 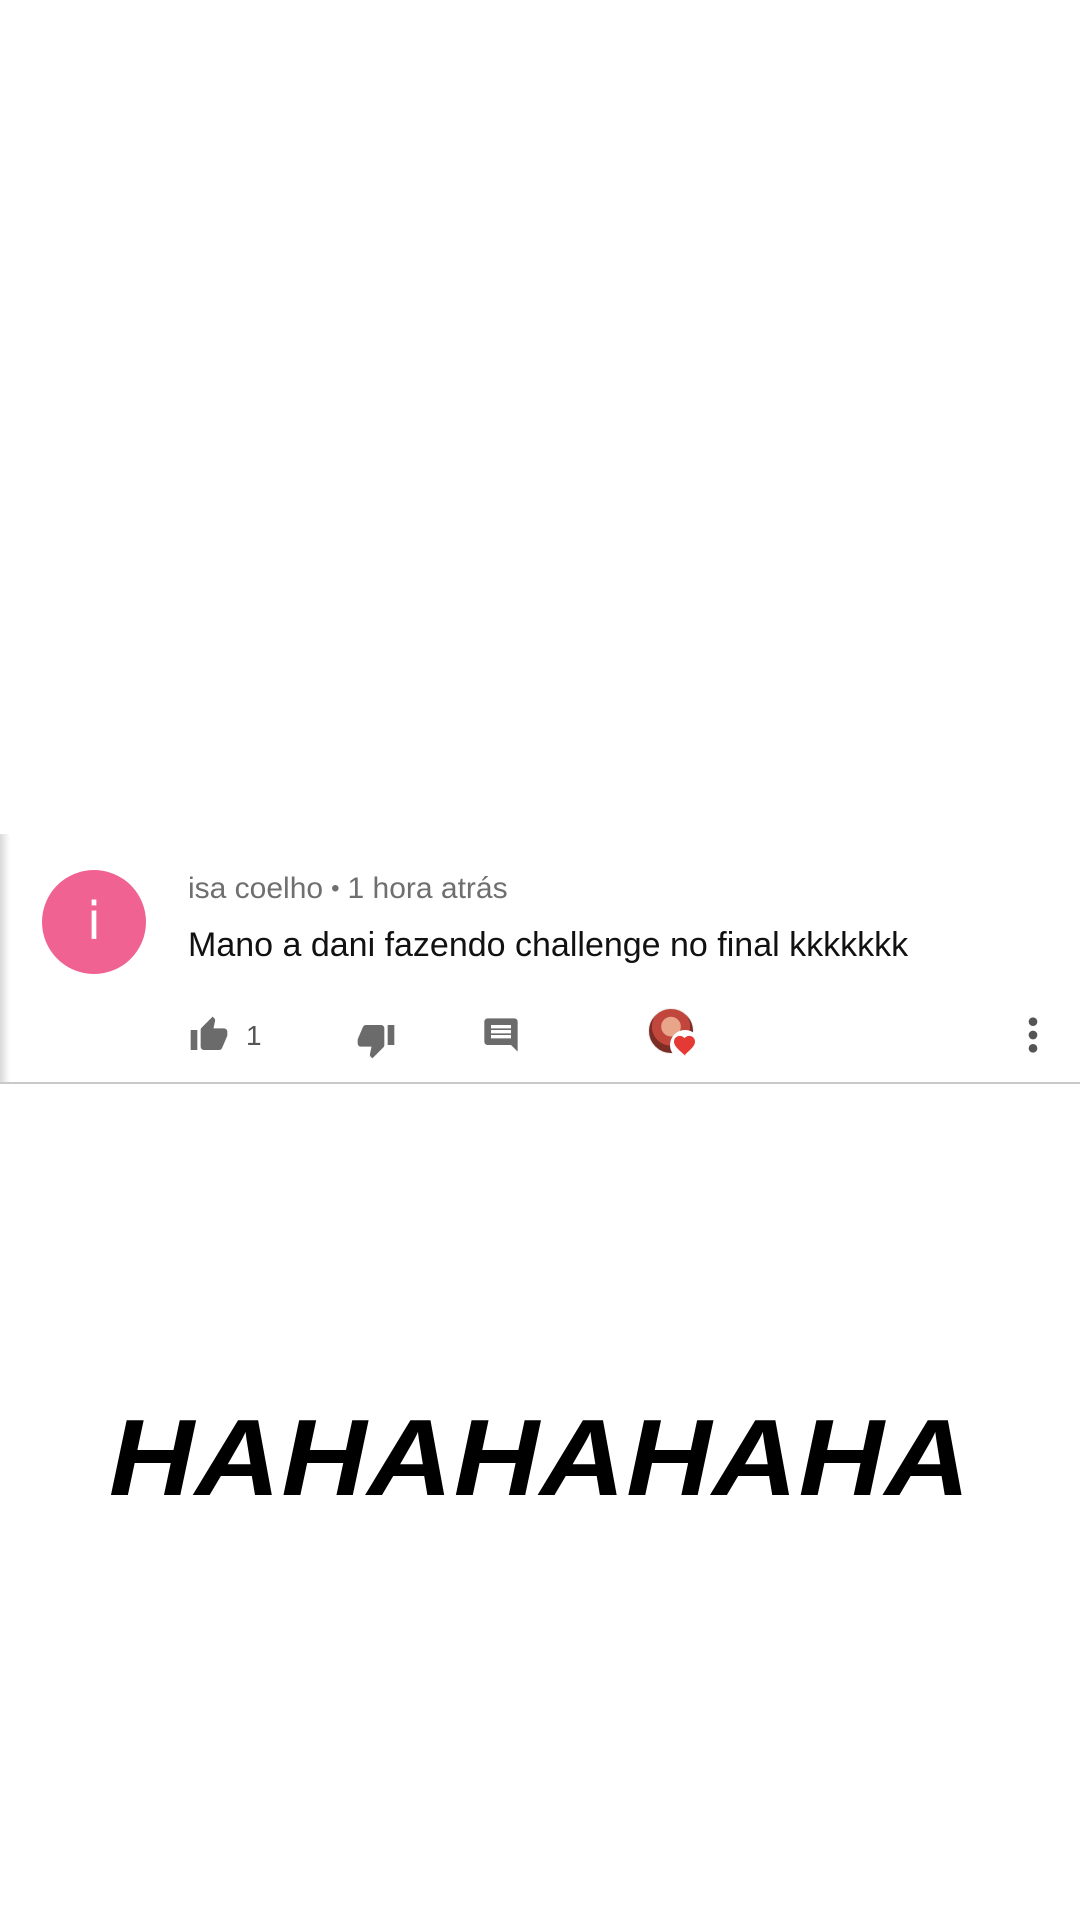 What do you see at coordinates (685, 1045) in the screenshot?
I see `creator-heart-icon` at bounding box center [685, 1045].